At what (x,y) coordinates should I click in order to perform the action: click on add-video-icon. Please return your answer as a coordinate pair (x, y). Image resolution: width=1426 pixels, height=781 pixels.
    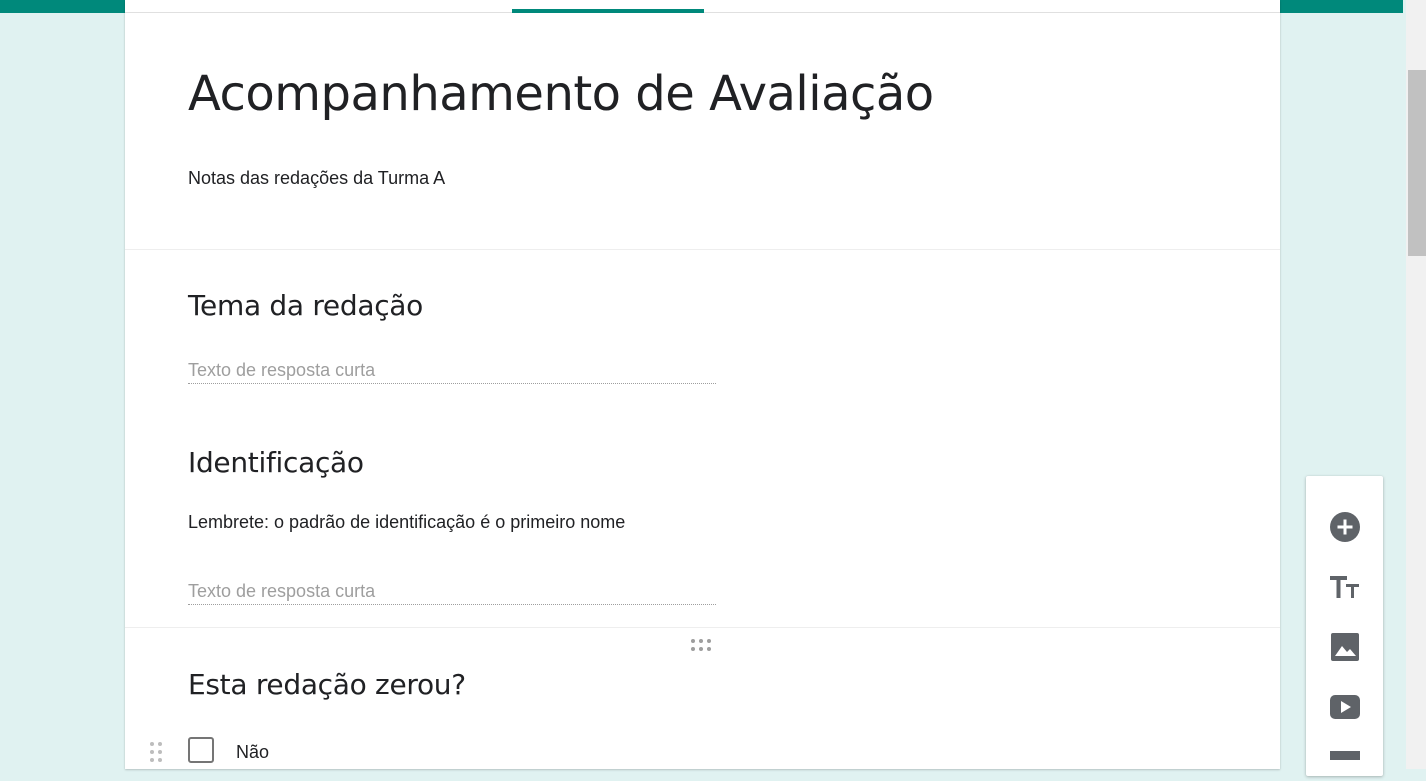
    Looking at the image, I should click on (1345, 707).